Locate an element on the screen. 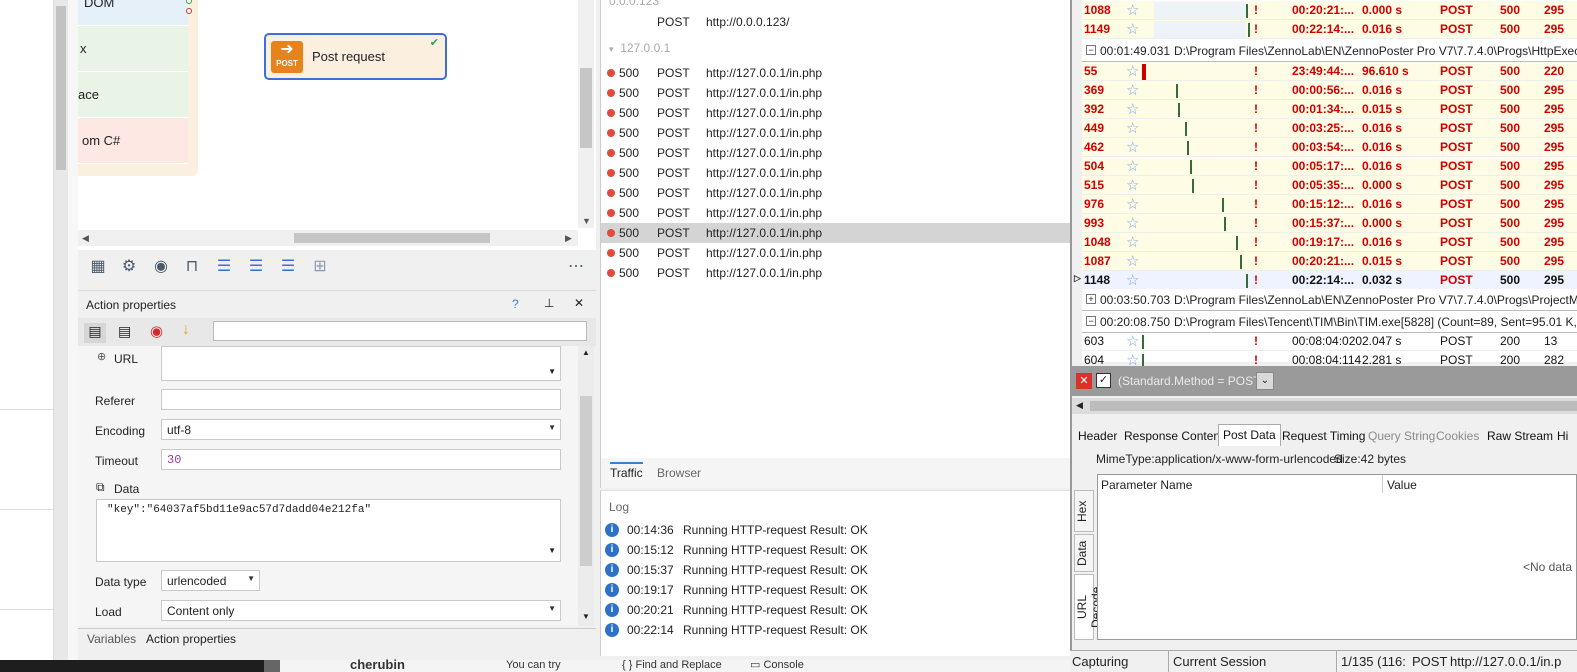 The height and width of the screenshot is (672, 1577). list-icon: ☰ is located at coordinates (224, 267).